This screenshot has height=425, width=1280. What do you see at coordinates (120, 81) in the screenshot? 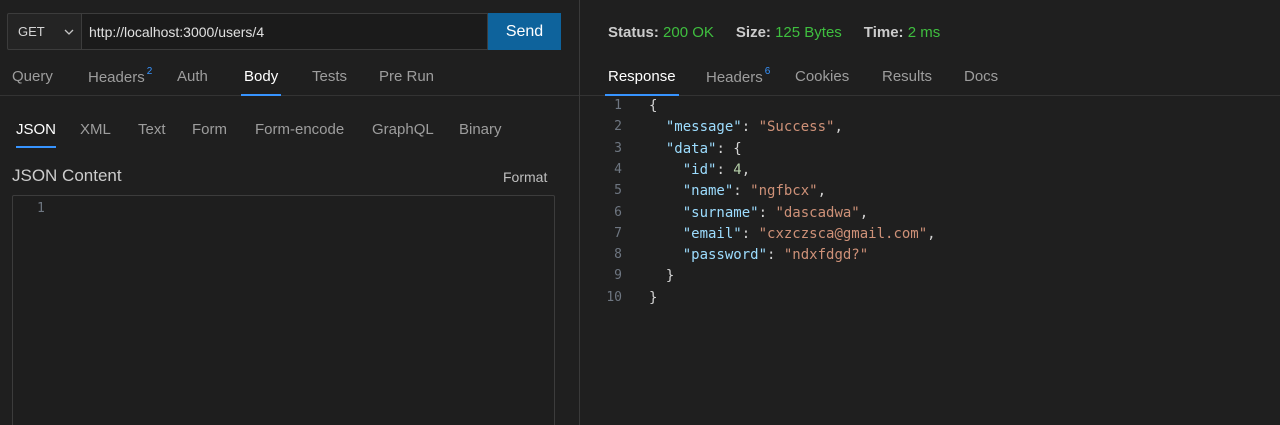
I see `tab-headers: Headers 2` at bounding box center [120, 81].